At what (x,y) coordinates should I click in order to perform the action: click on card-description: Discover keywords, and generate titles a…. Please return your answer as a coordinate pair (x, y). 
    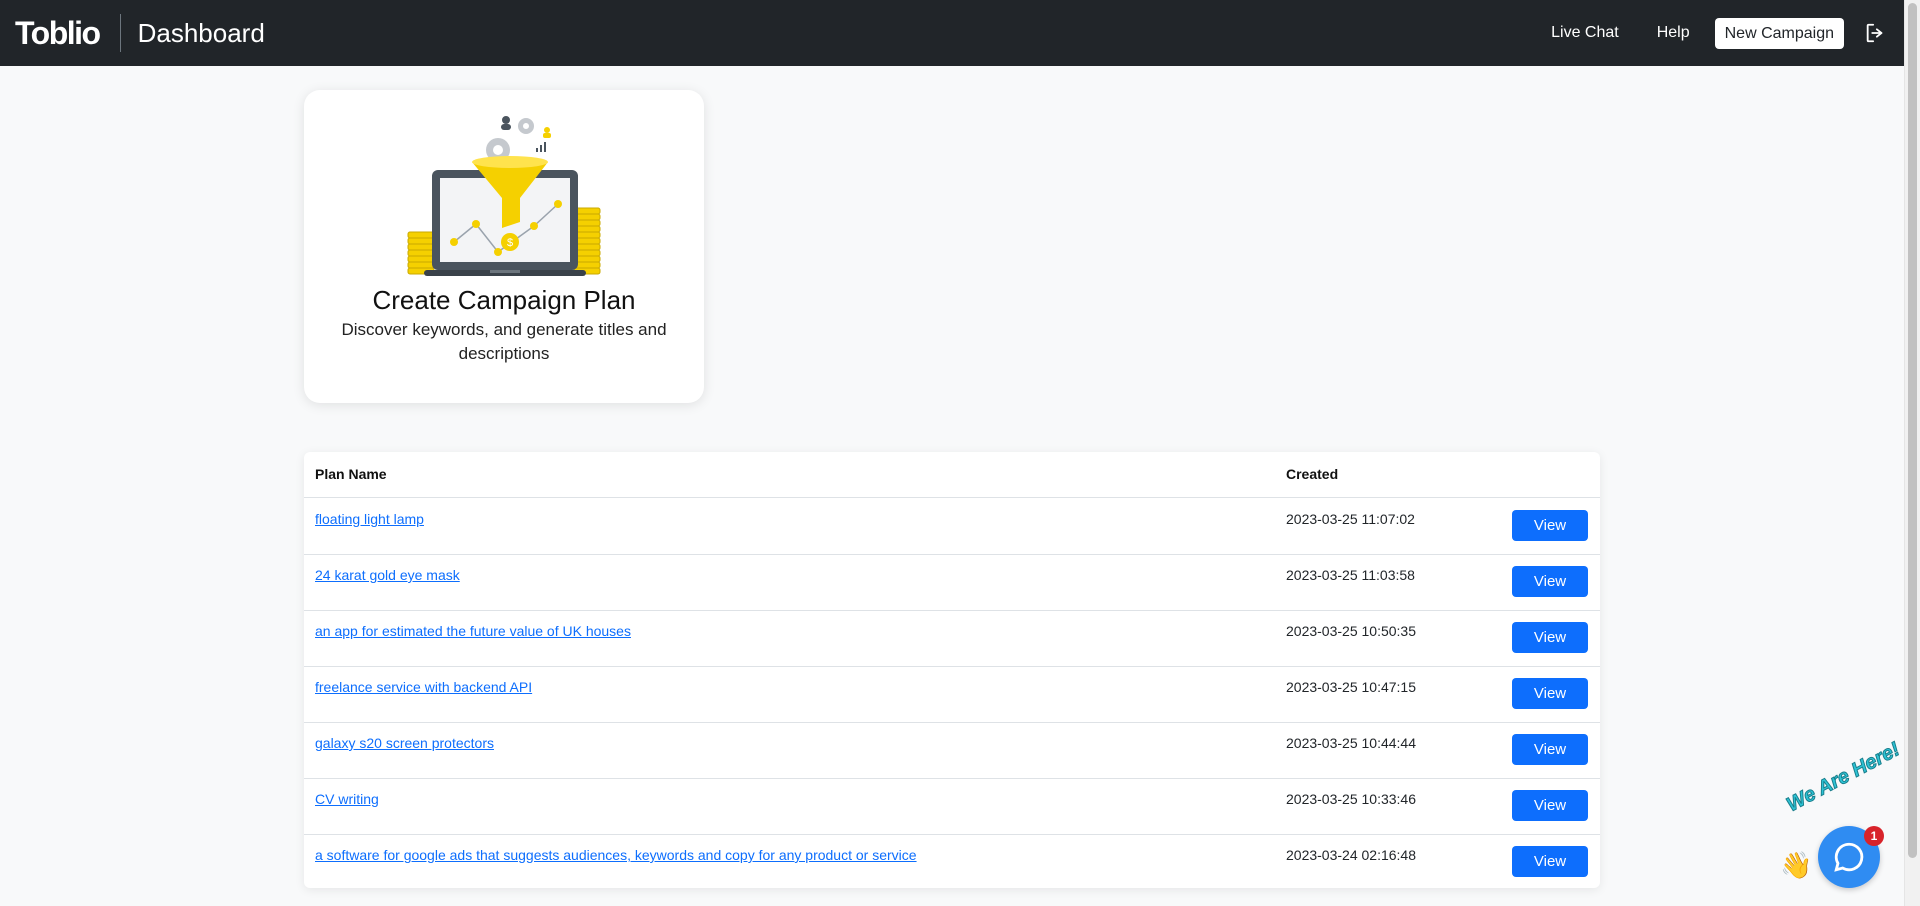
    Looking at the image, I should click on (504, 341).